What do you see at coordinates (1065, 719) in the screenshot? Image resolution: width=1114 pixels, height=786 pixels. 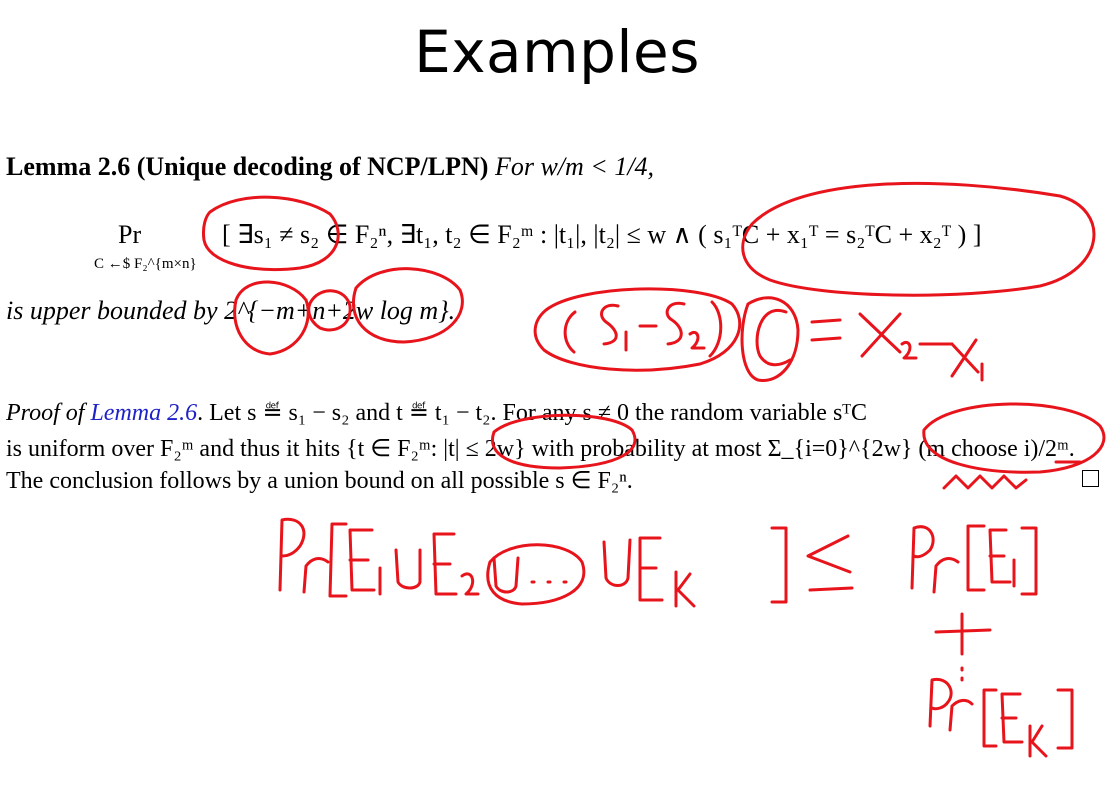 I see `ink-bracket-b-right` at bounding box center [1065, 719].